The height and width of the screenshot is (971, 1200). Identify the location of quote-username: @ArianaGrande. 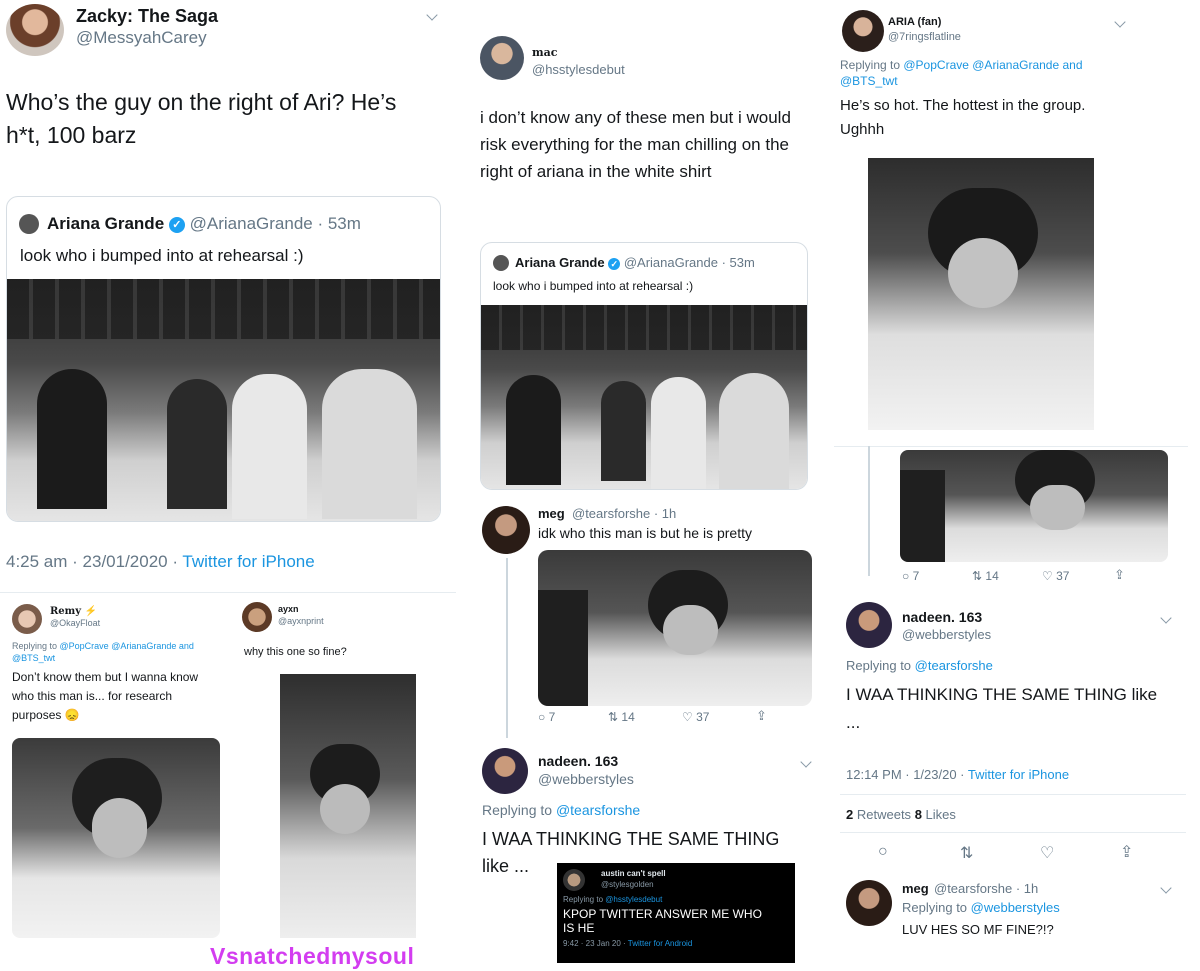
(670, 262).